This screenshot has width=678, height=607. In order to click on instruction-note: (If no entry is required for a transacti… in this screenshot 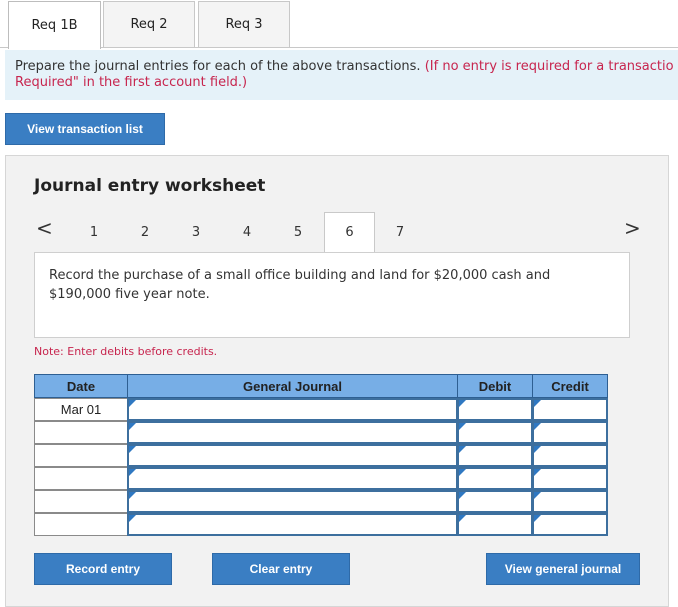, I will do `click(549, 66)`.